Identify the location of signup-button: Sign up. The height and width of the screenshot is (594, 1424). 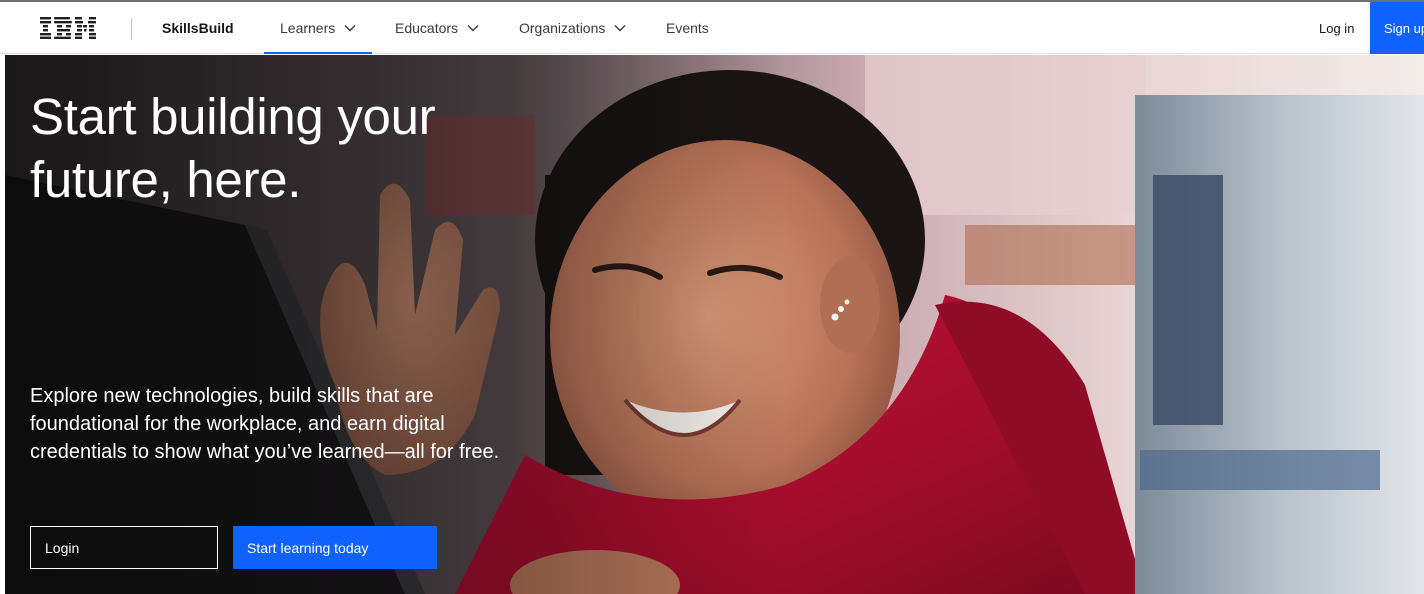
(1397, 28).